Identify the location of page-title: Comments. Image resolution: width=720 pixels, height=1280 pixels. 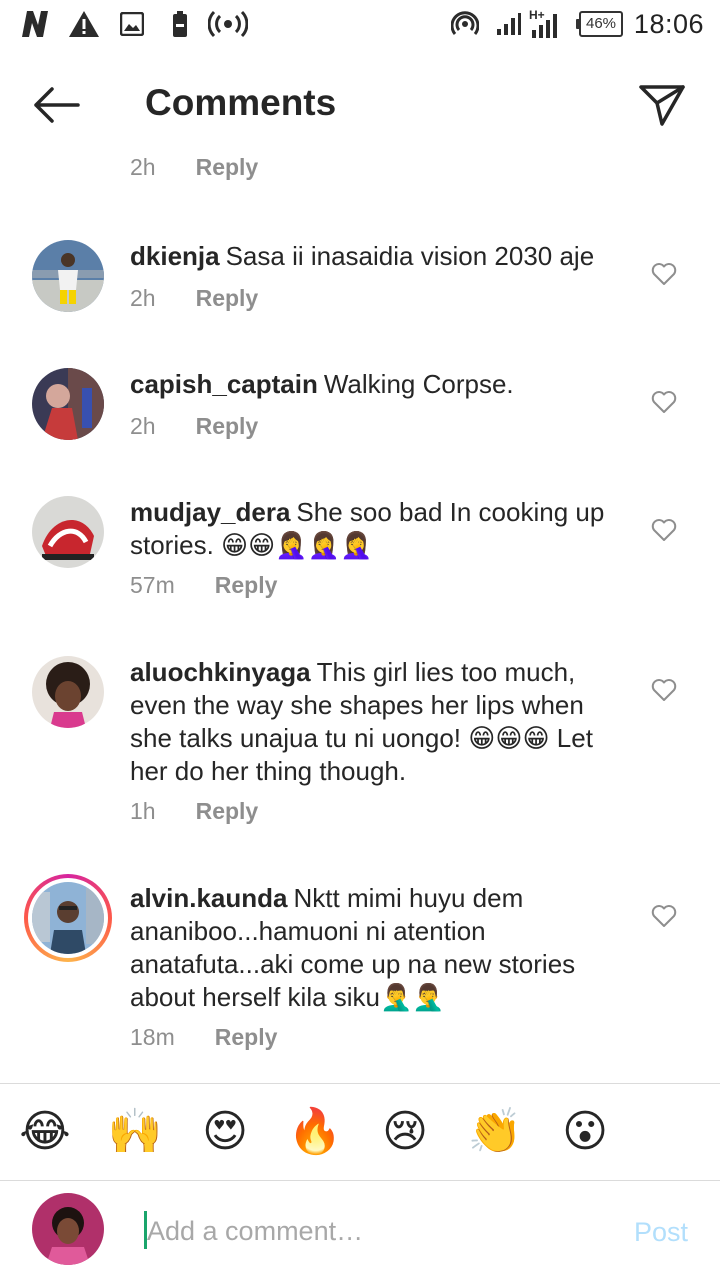
(241, 102).